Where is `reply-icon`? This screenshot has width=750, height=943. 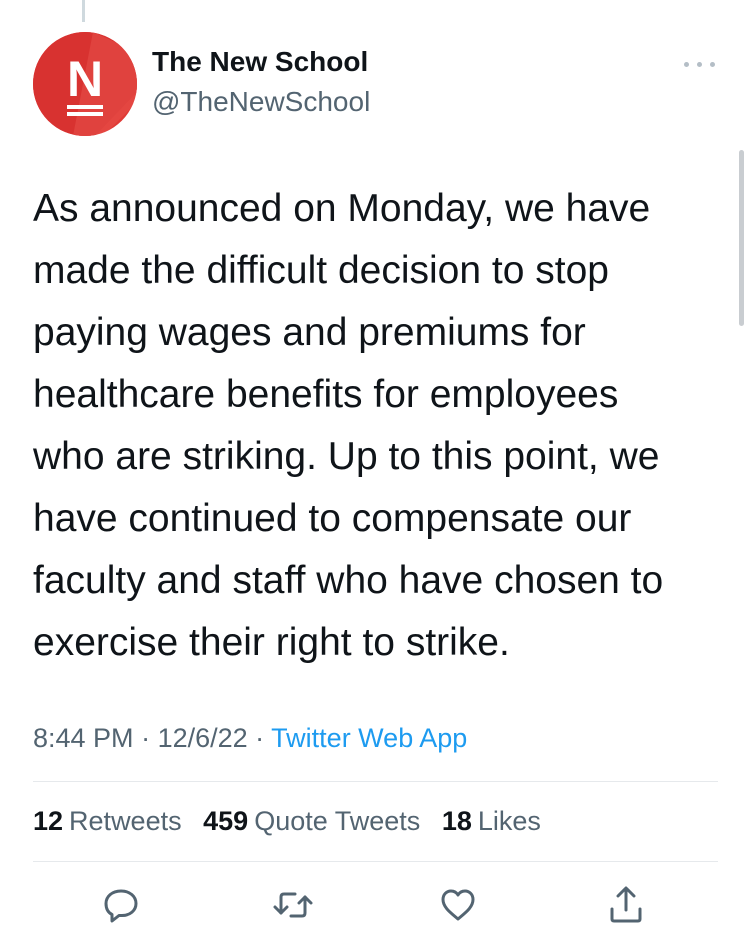
reply-icon is located at coordinates (121, 906).